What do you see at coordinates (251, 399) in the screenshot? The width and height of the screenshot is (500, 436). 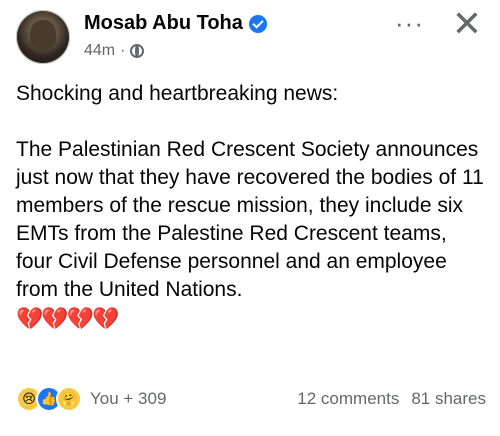 I see `post-footer: 😢 👍 🤗 You + 309 12 comments 81 shares` at bounding box center [251, 399].